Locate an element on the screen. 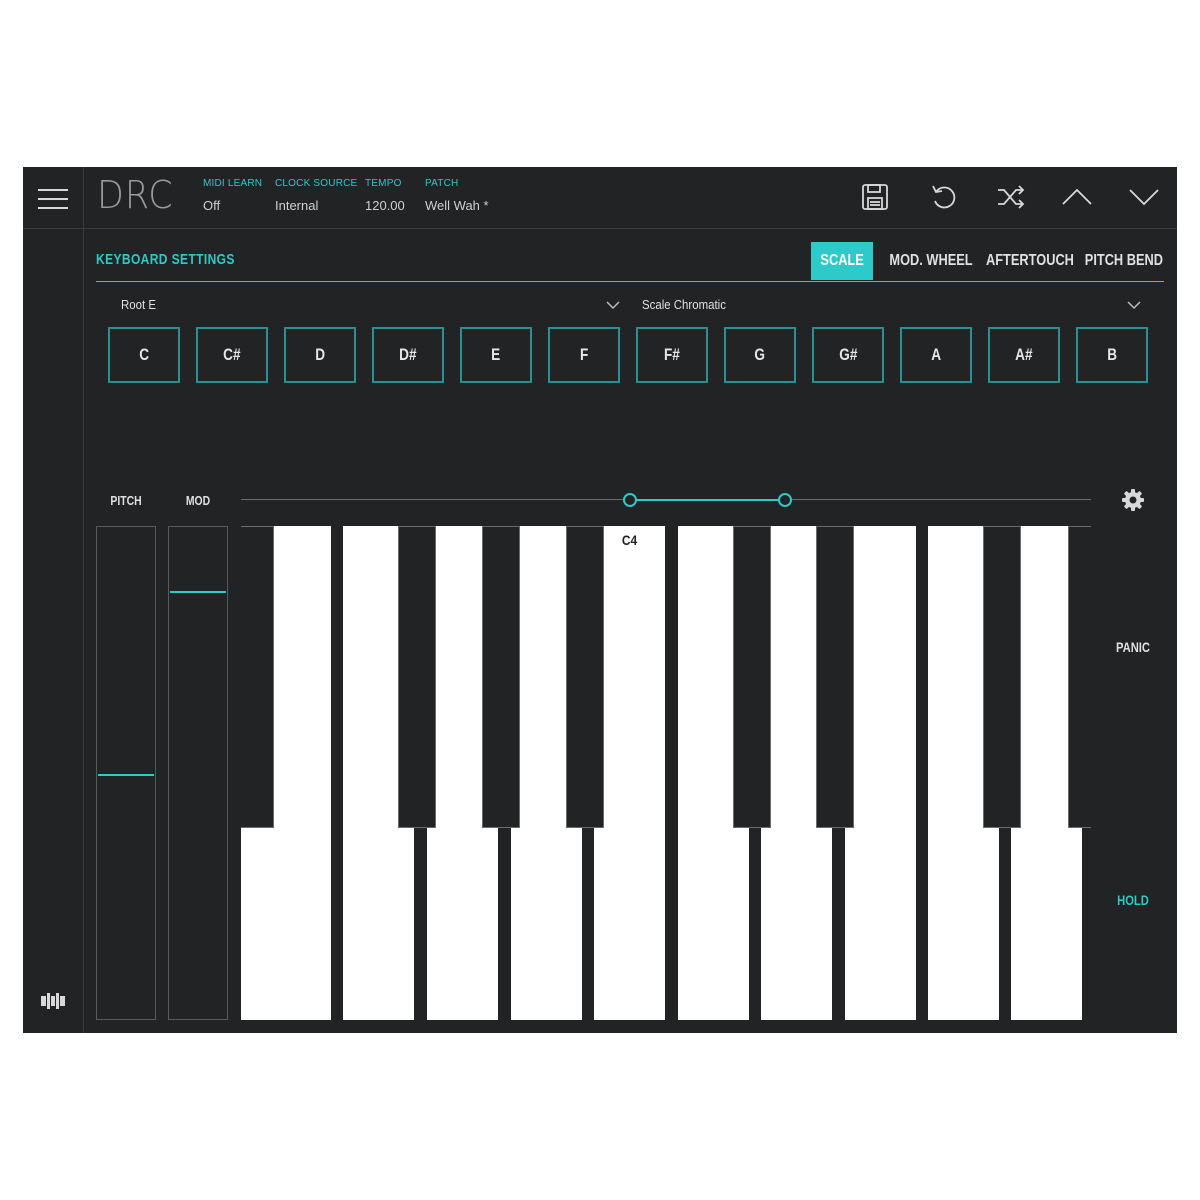 The width and height of the screenshot is (1200, 1200). patch-label: PATCH is located at coordinates (442, 183).